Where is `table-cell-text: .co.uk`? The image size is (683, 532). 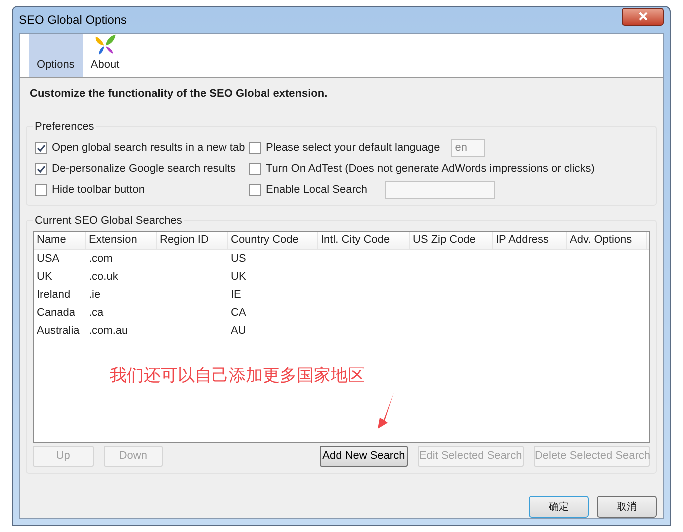
table-cell-text: .co.uk is located at coordinates (104, 277).